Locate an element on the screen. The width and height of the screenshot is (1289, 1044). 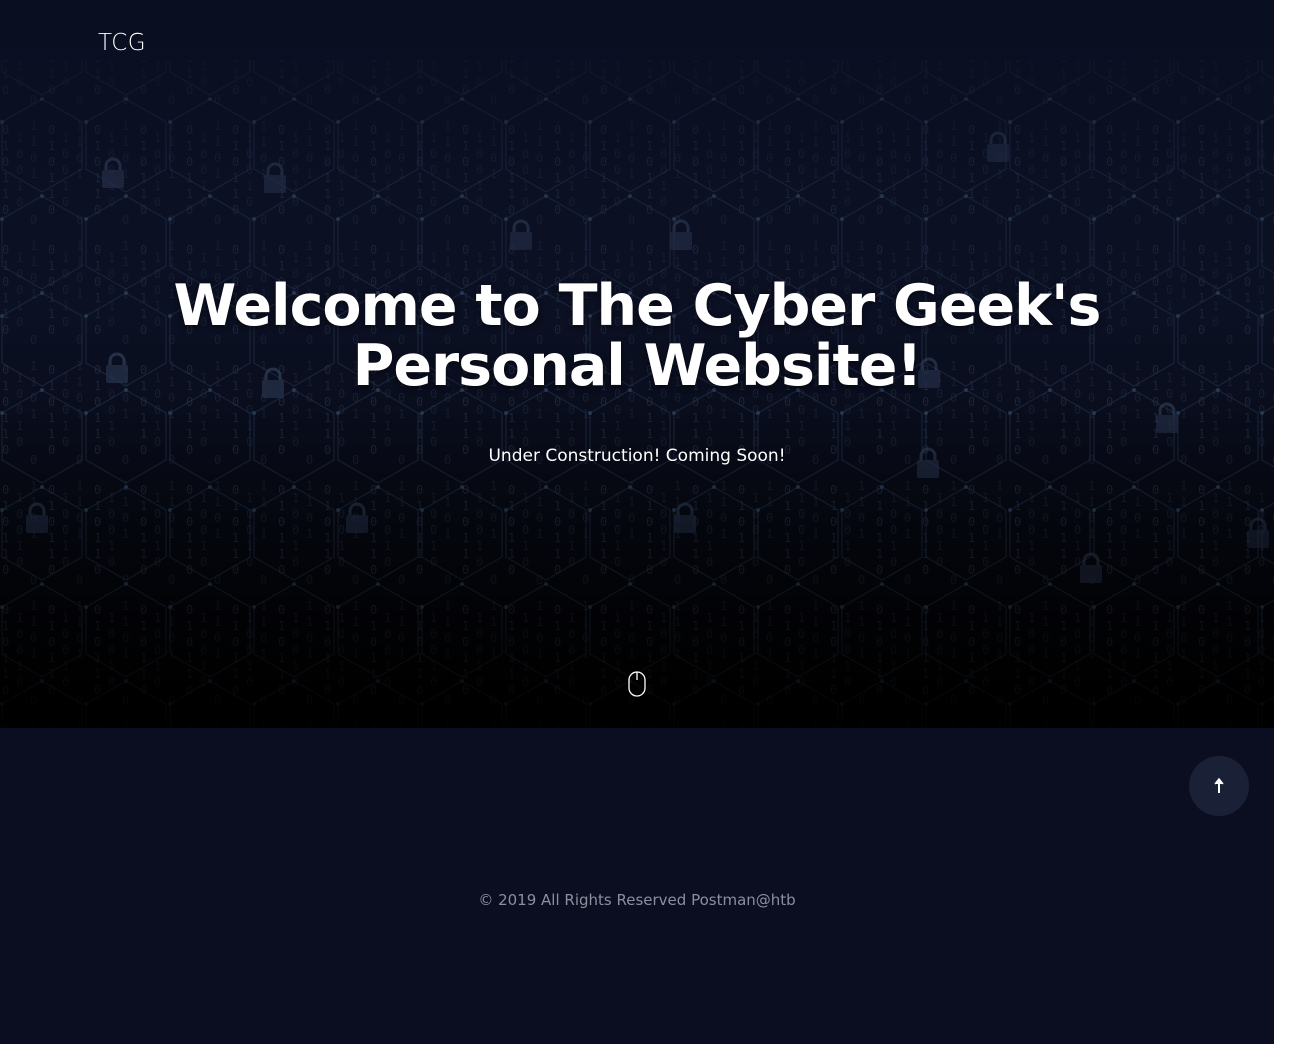
hero-title-line2: Personal Website! is located at coordinates (637, 366).